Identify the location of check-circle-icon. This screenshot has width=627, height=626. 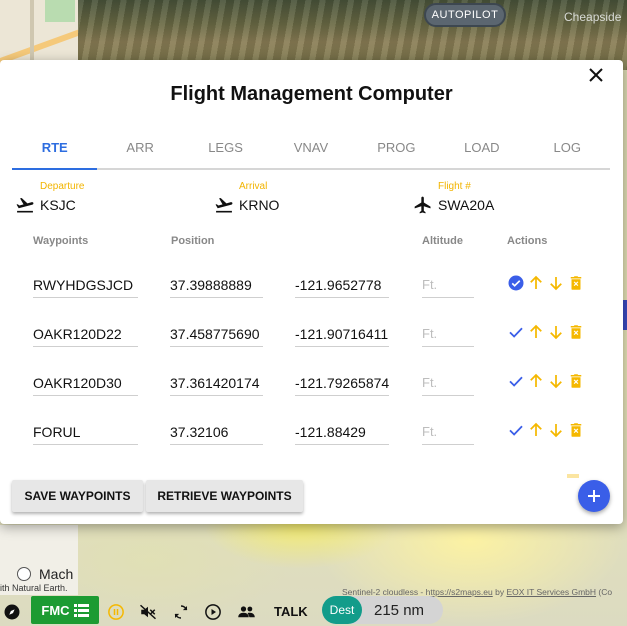
(516, 283).